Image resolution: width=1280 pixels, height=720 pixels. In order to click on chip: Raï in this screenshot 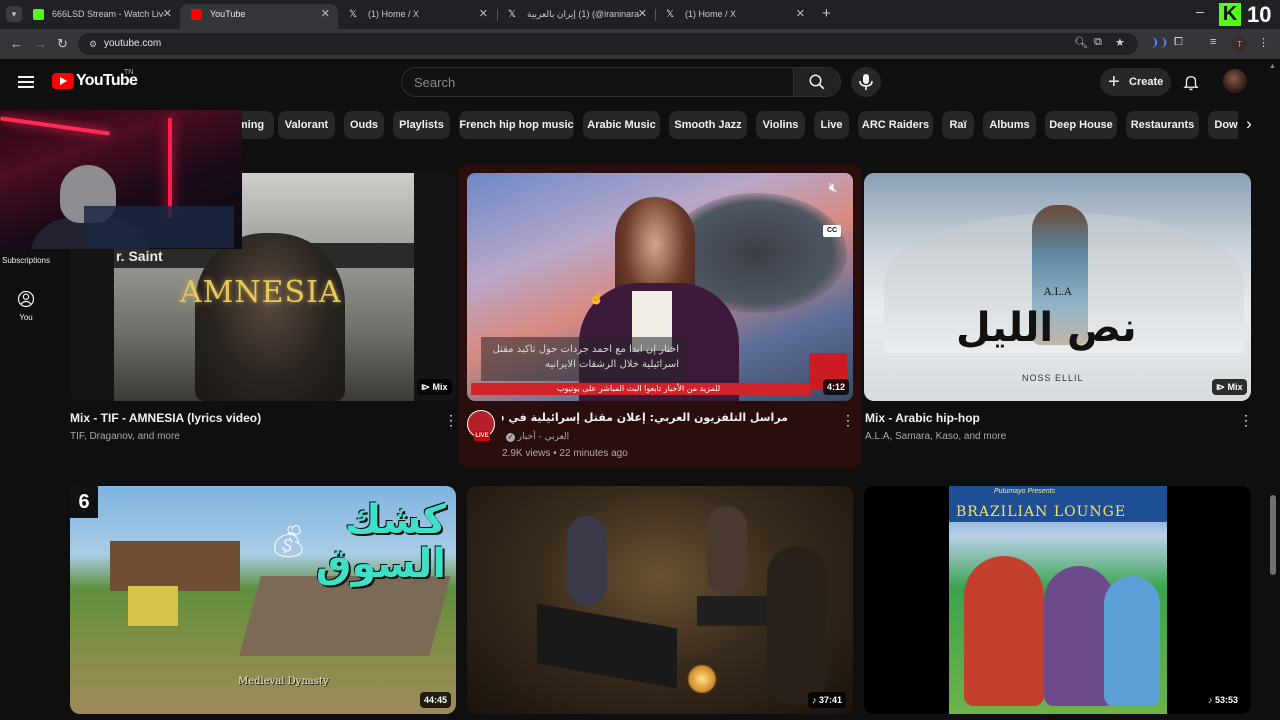, I will do `click(958, 125)`.